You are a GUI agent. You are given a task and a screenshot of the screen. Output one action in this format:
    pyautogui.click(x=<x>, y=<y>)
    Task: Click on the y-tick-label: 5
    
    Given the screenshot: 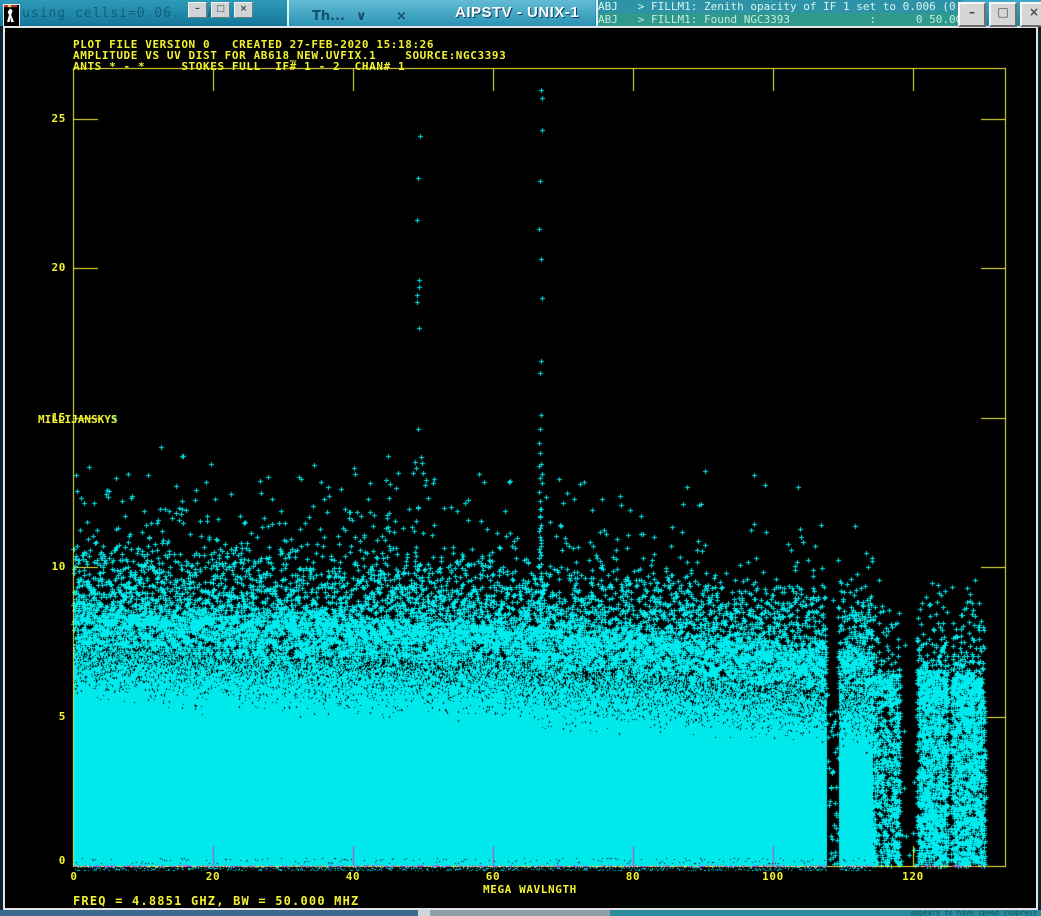 What is the action you would take?
    pyautogui.click(x=62, y=716)
    